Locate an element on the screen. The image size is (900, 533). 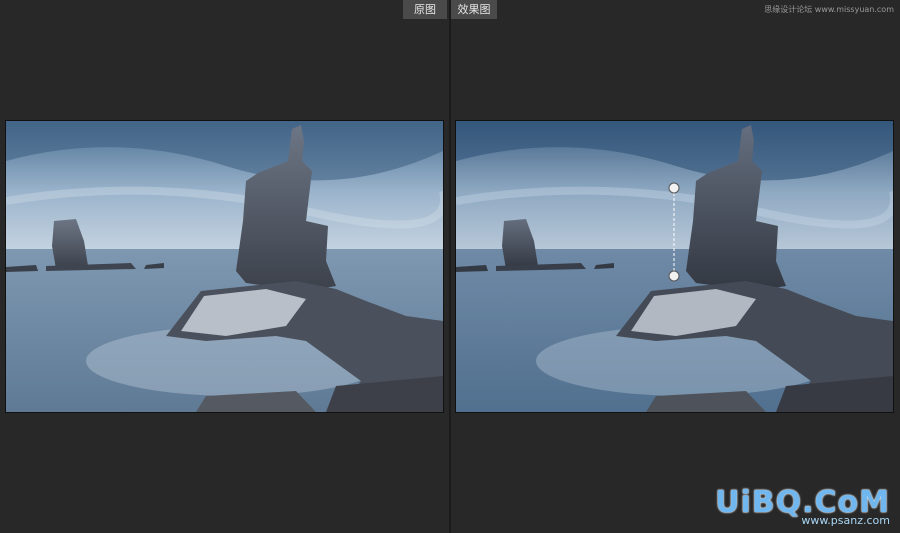
watermark-bottom: UiBQ.CoM www.psanz.com is located at coordinates (802, 506).